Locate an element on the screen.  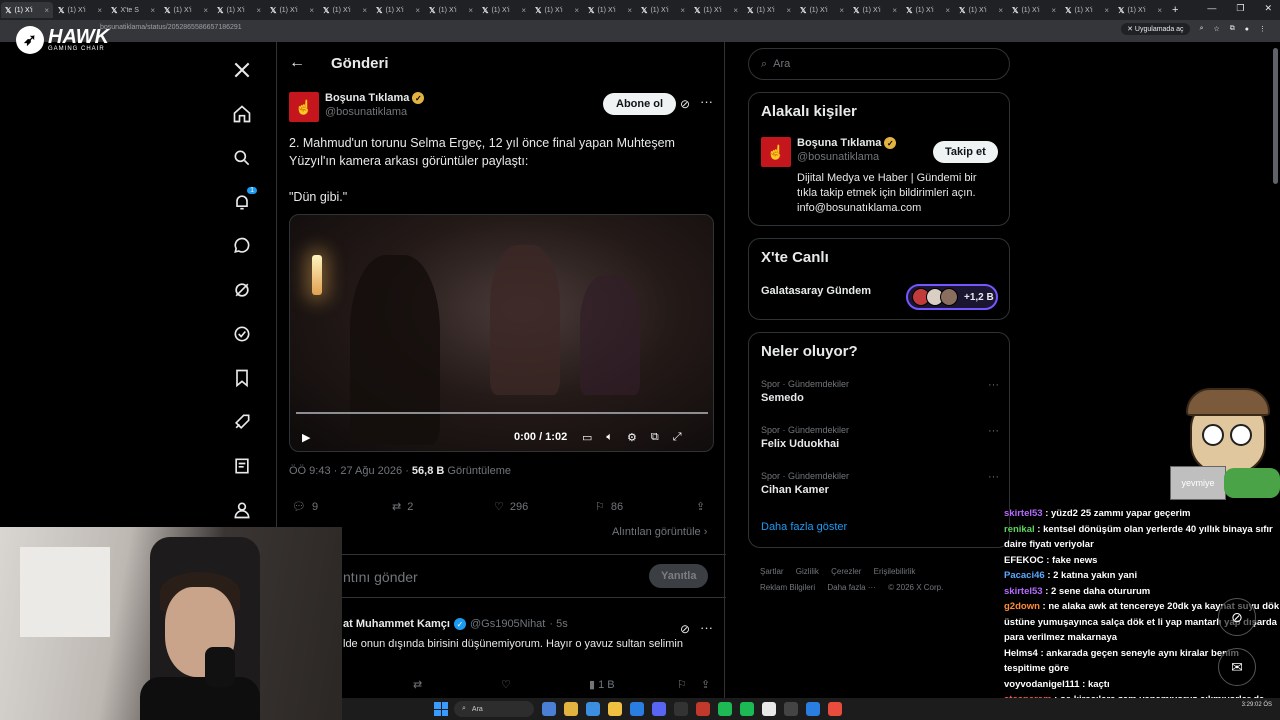
view-quotes-link: Alıntılan görüntüle › is located at coordinates (659, 532).